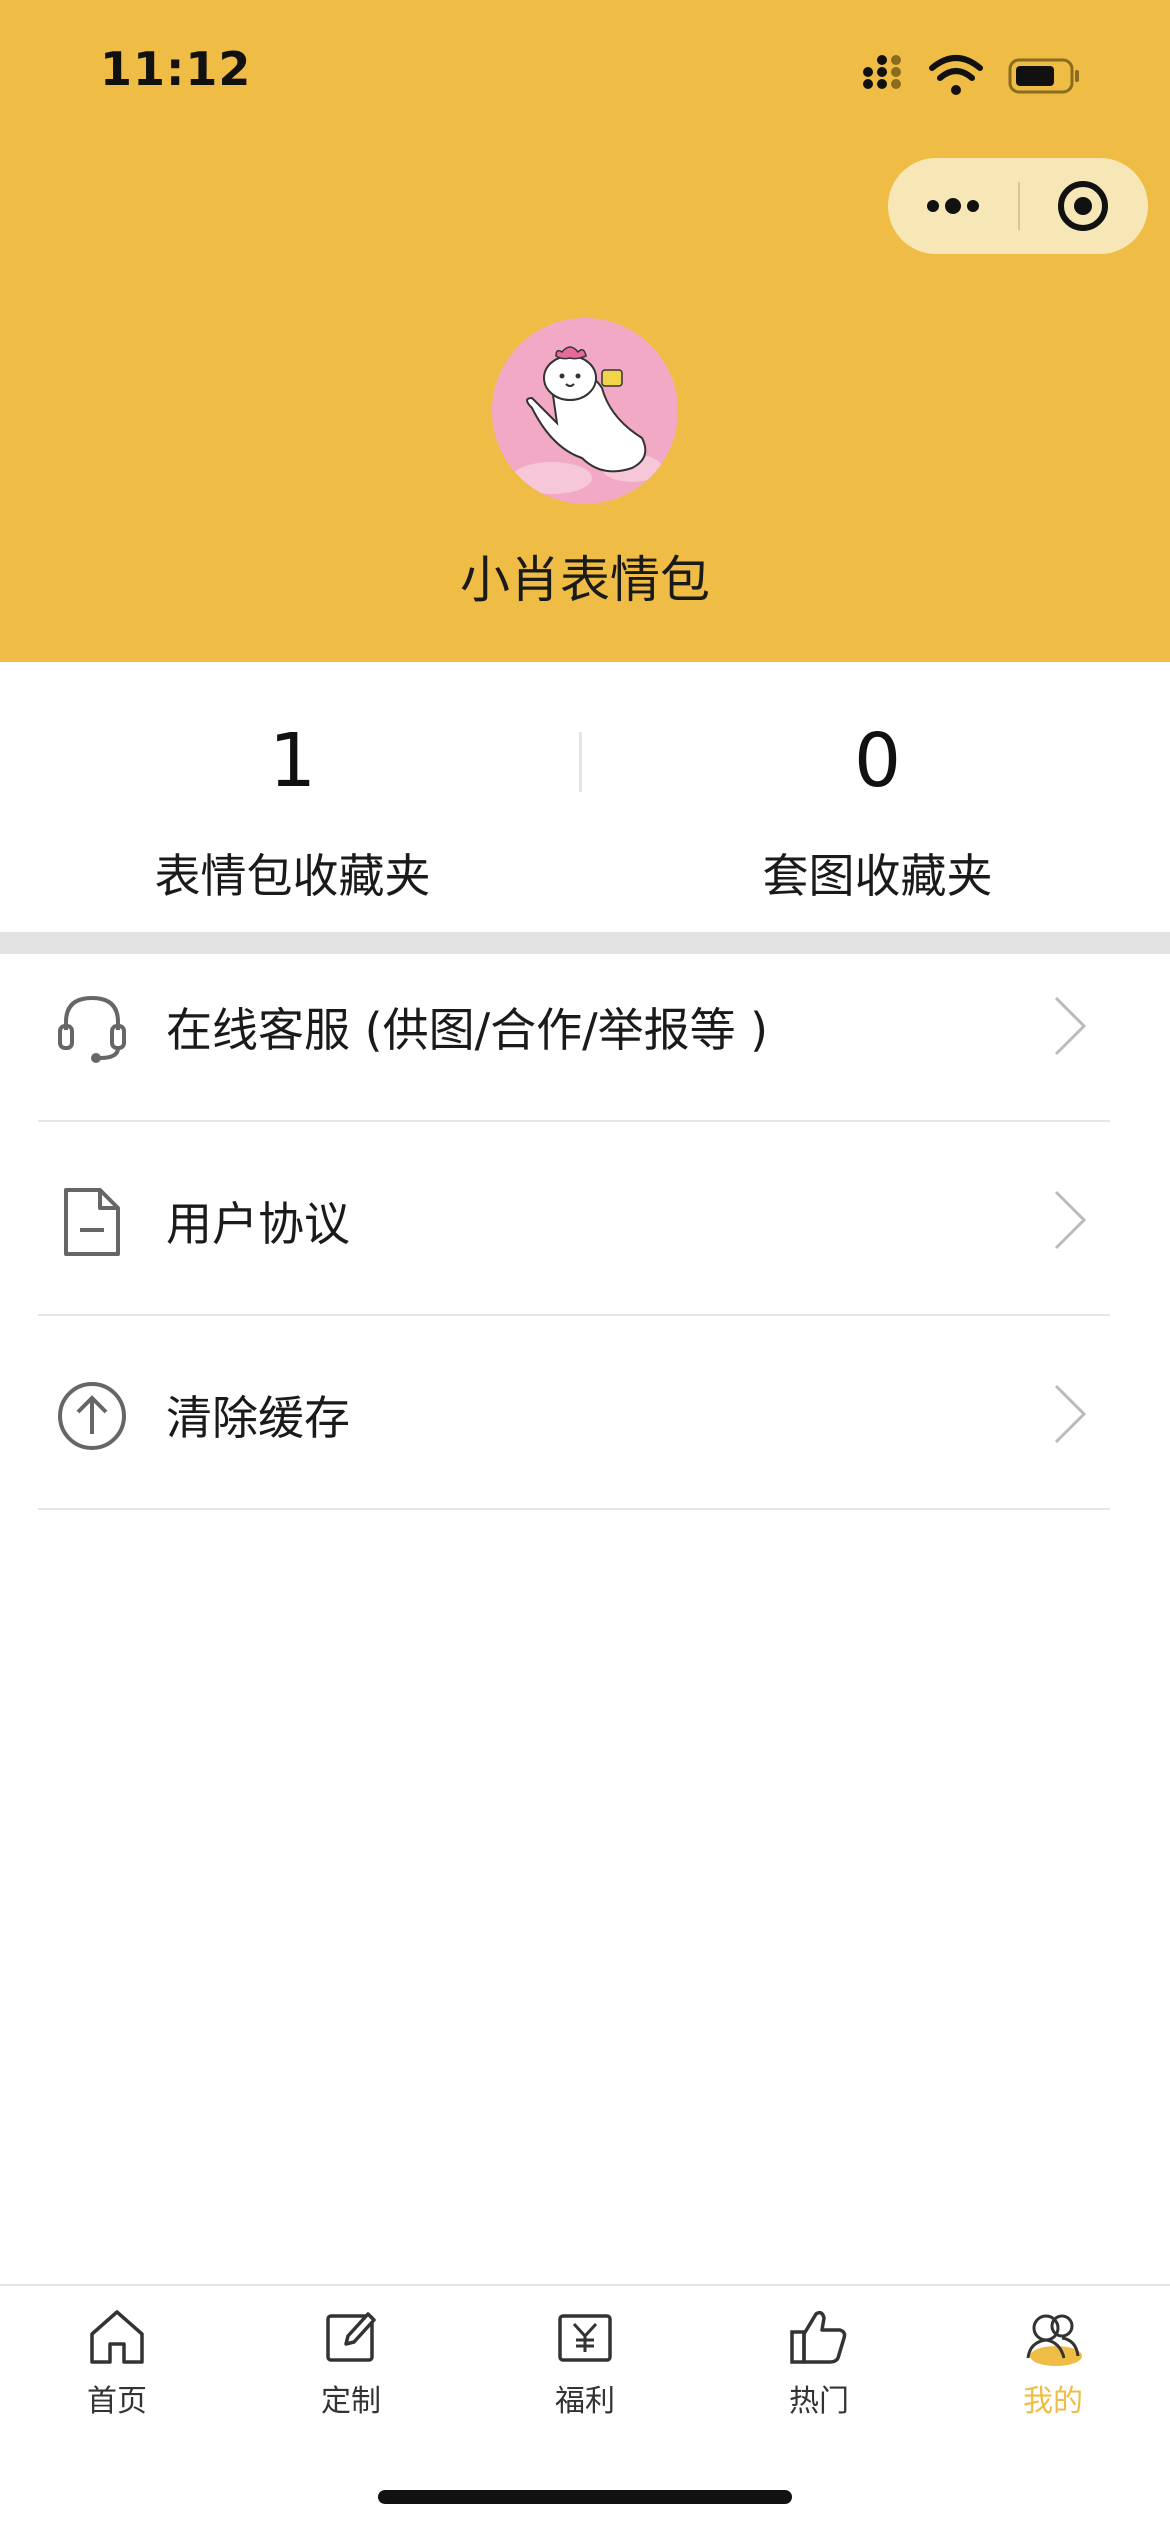 This screenshot has width=1170, height=2532. I want to click on tab-label: 福利, so click(585, 2401).